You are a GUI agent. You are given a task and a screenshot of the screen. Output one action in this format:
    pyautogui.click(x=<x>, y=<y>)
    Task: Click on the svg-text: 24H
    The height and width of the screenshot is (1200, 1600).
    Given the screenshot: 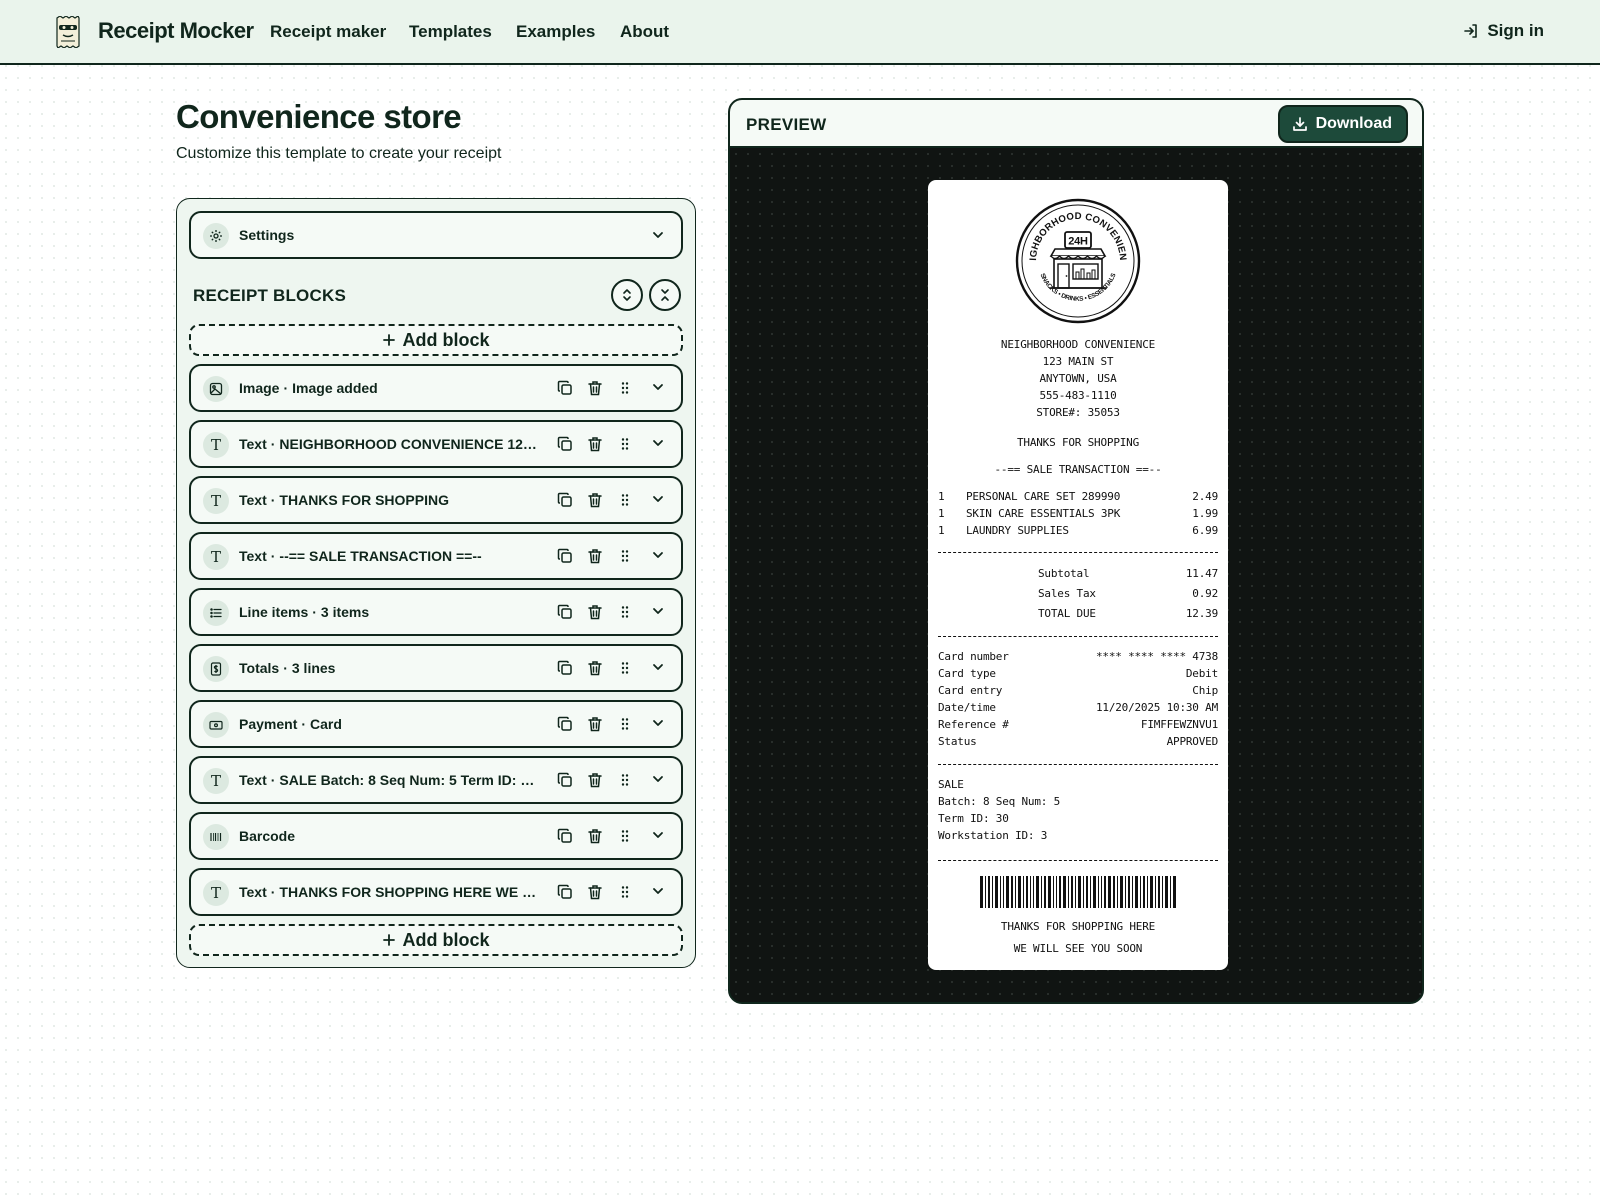 What is the action you would take?
    pyautogui.click(x=1078, y=242)
    